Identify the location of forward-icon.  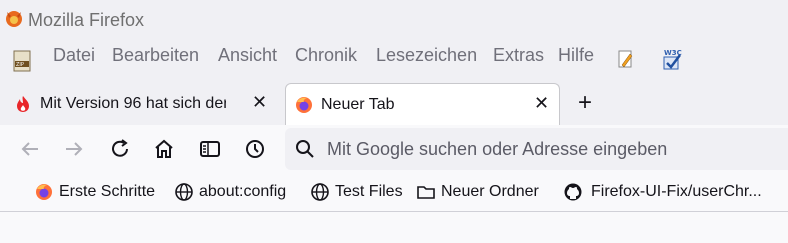
(74, 149).